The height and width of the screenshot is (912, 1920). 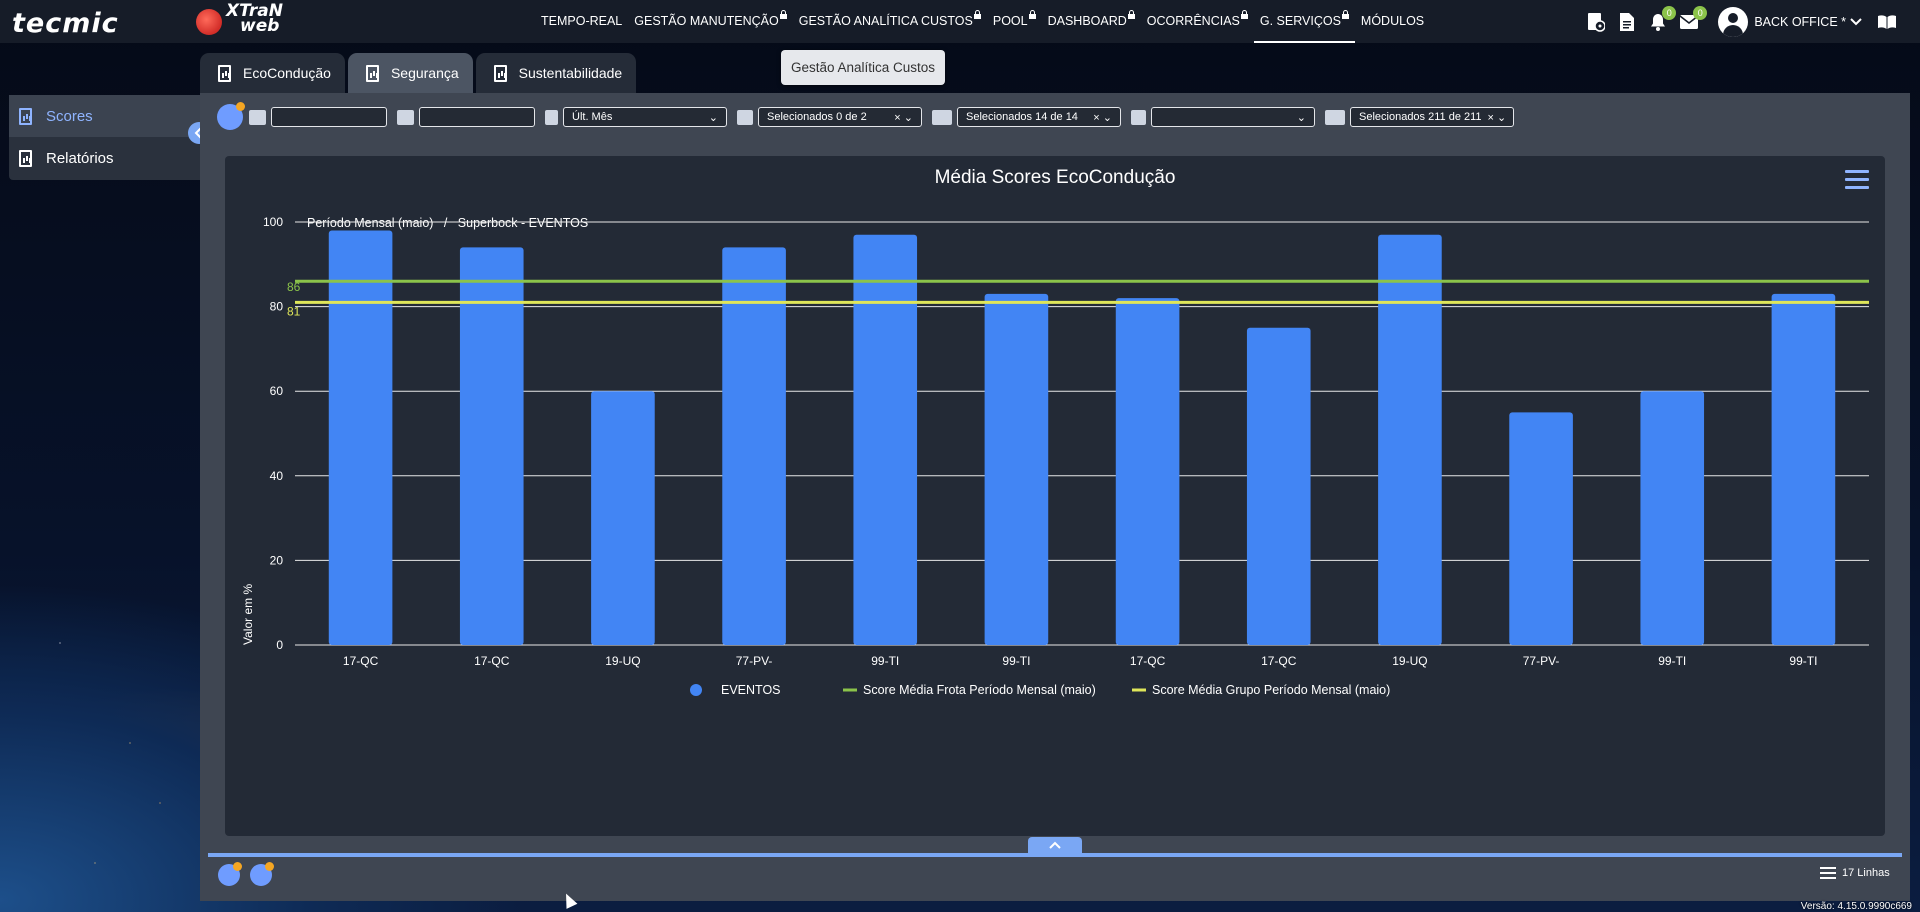 What do you see at coordinates (885, 21) in the screenshot?
I see `nav-item-label: GESTÃO ANALÍTICA CUSTOS` at bounding box center [885, 21].